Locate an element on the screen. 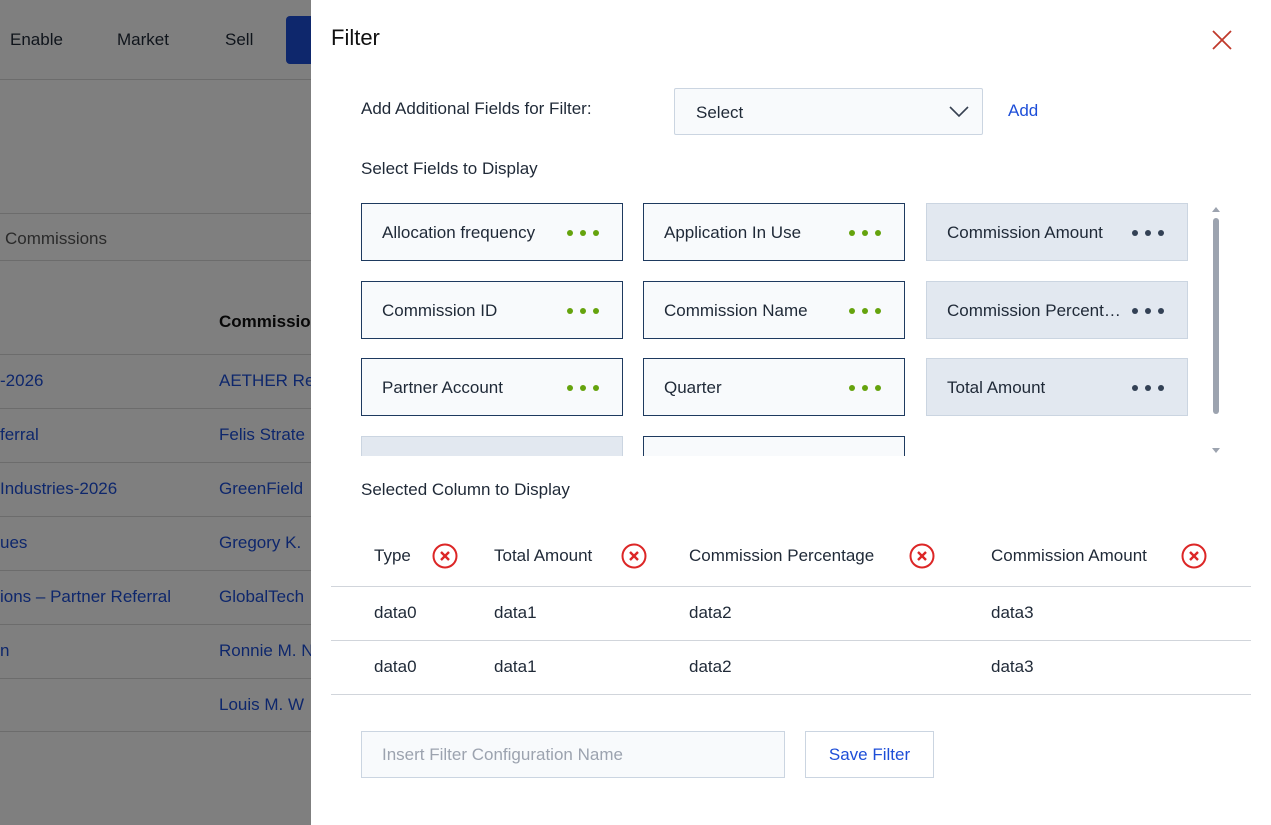  scroll-down-icon is located at coordinates (1216, 451).